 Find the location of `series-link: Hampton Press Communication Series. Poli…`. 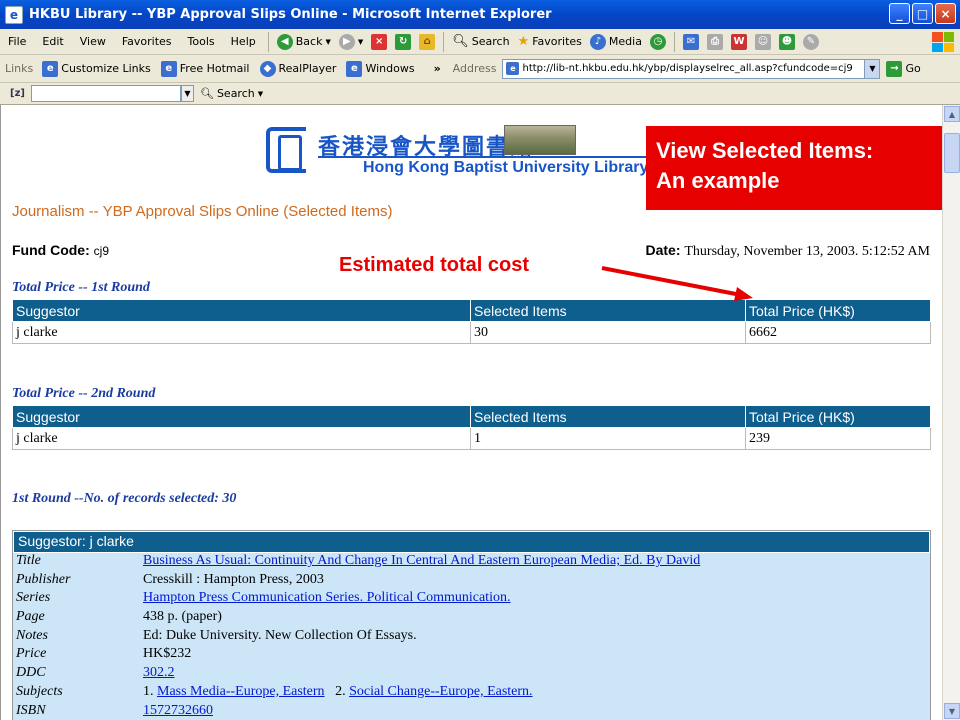

series-link: Hampton Press Communication Series. Poli… is located at coordinates (326, 597).